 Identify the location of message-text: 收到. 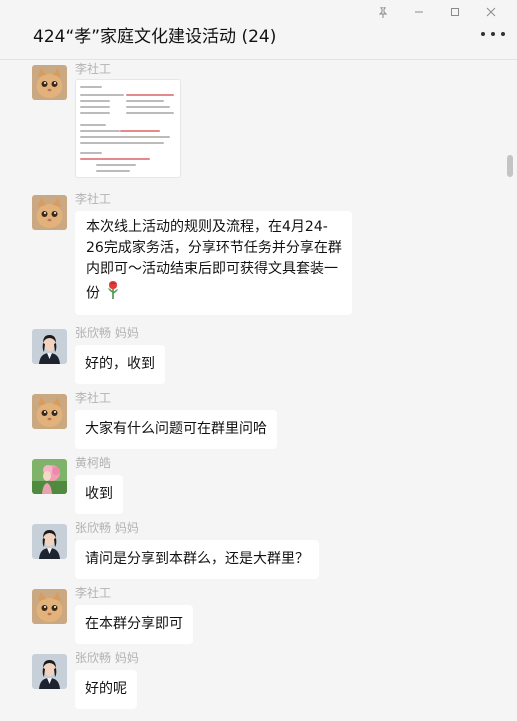
(99, 494).